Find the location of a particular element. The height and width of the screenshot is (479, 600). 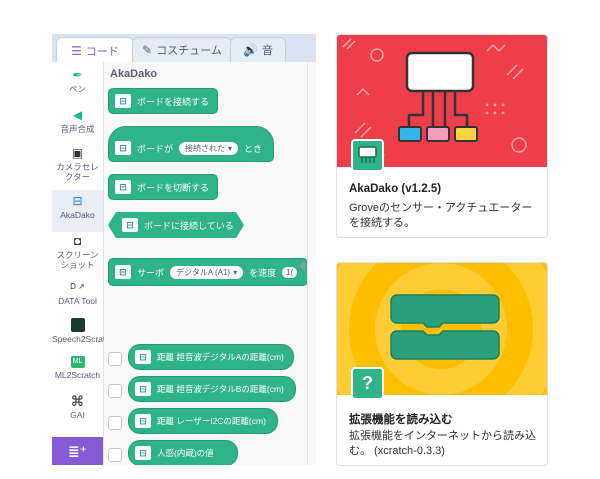

block-servo-label: サーボ is located at coordinates (151, 272).